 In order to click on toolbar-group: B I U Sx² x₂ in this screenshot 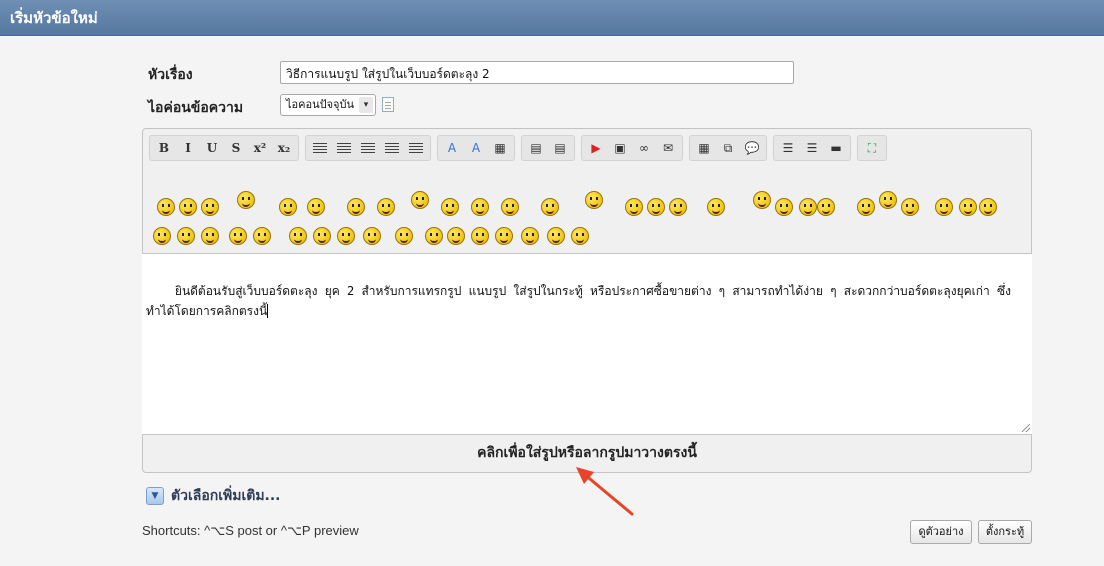, I will do `click(224, 148)`.